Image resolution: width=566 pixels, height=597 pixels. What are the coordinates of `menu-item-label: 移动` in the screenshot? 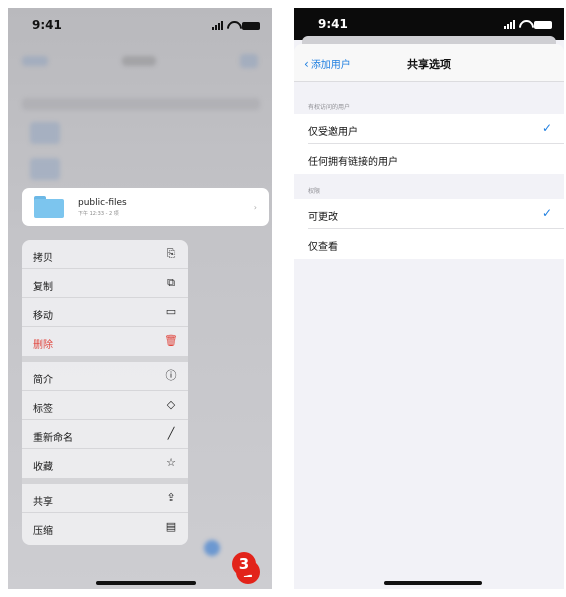 It's located at (43, 316).